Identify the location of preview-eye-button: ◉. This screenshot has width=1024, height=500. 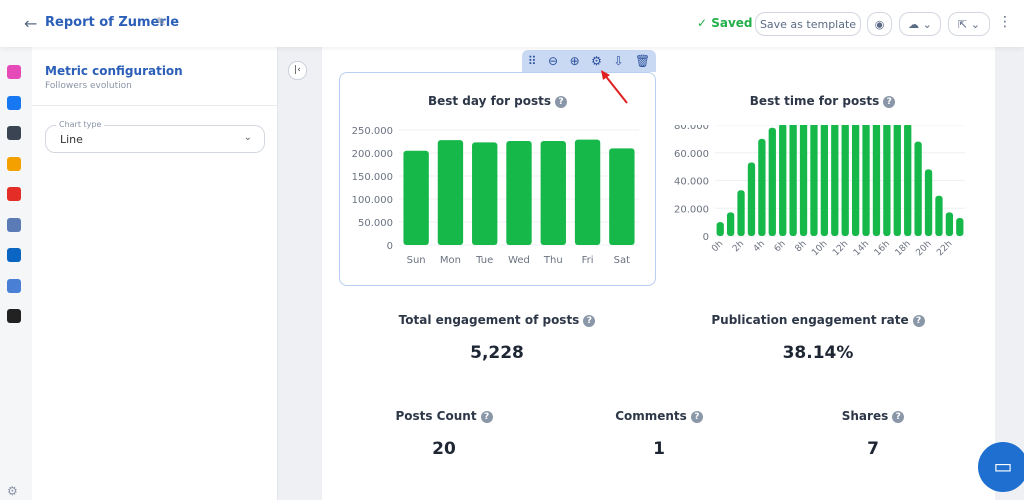
(879, 24).